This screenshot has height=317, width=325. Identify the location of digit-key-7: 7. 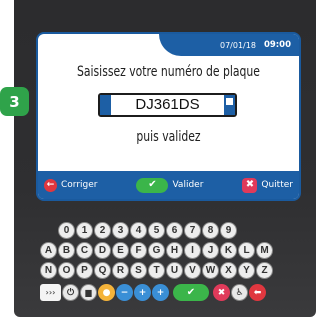
(192, 230).